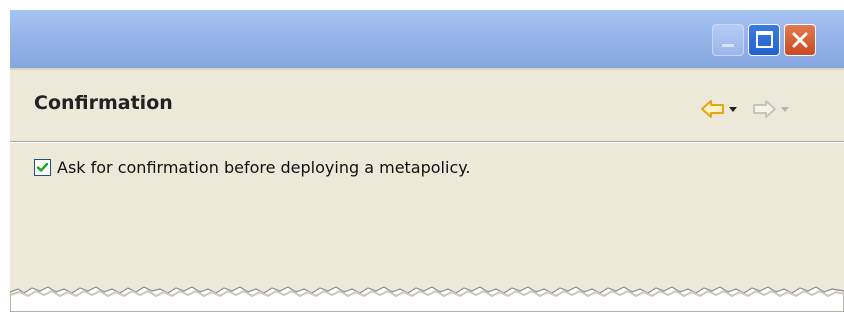 The image size is (844, 312). I want to click on forward-history-dropdown, so click(785, 109).